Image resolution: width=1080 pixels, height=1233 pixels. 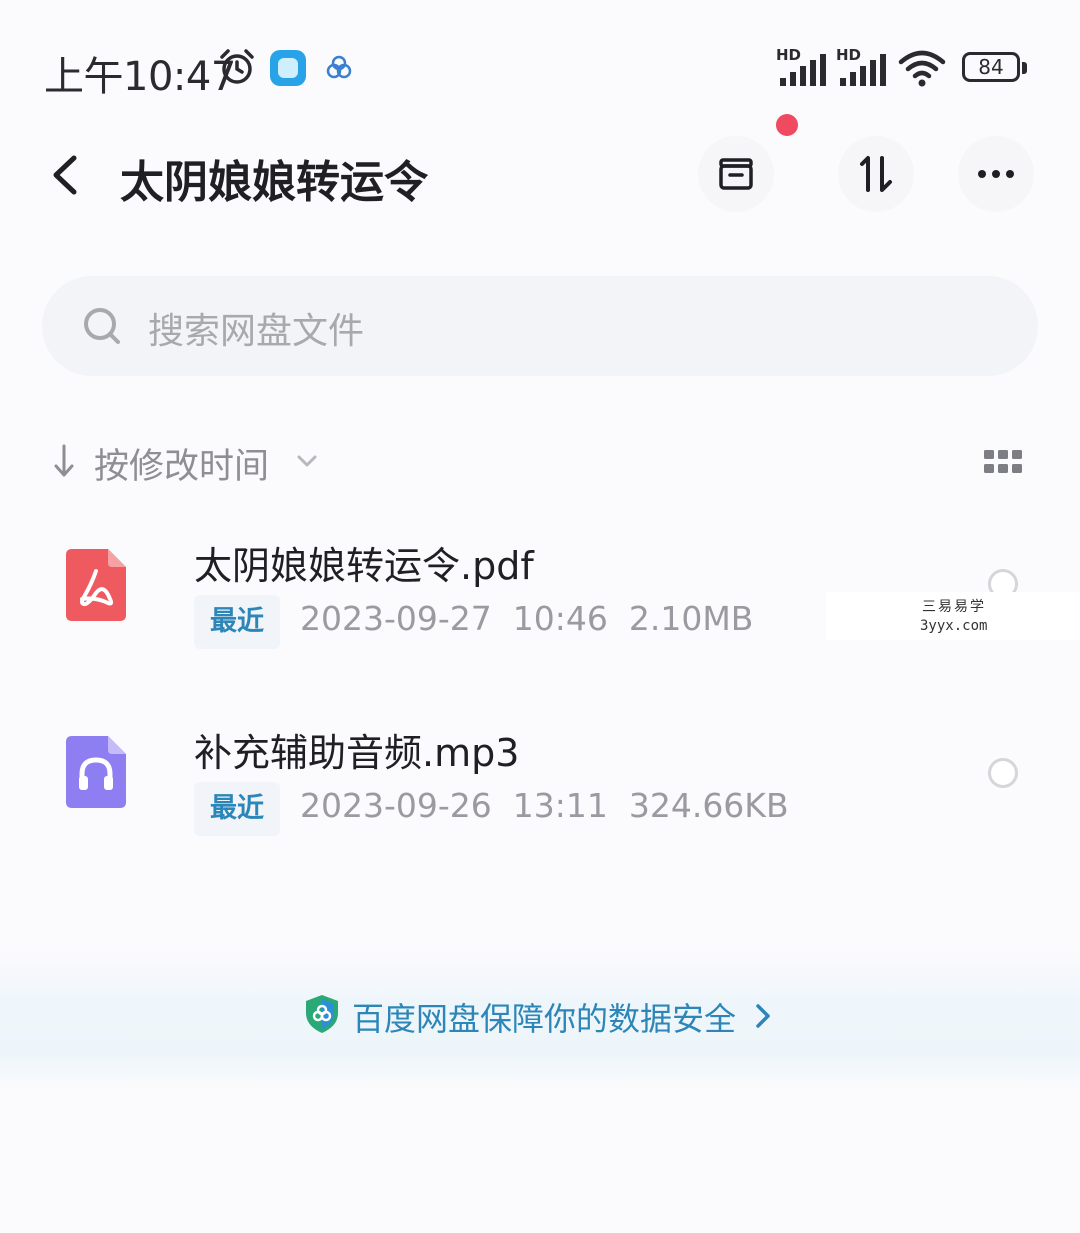 I want to click on security-text: 百度网盘保障你的数据安全, so click(x=544, y=1017).